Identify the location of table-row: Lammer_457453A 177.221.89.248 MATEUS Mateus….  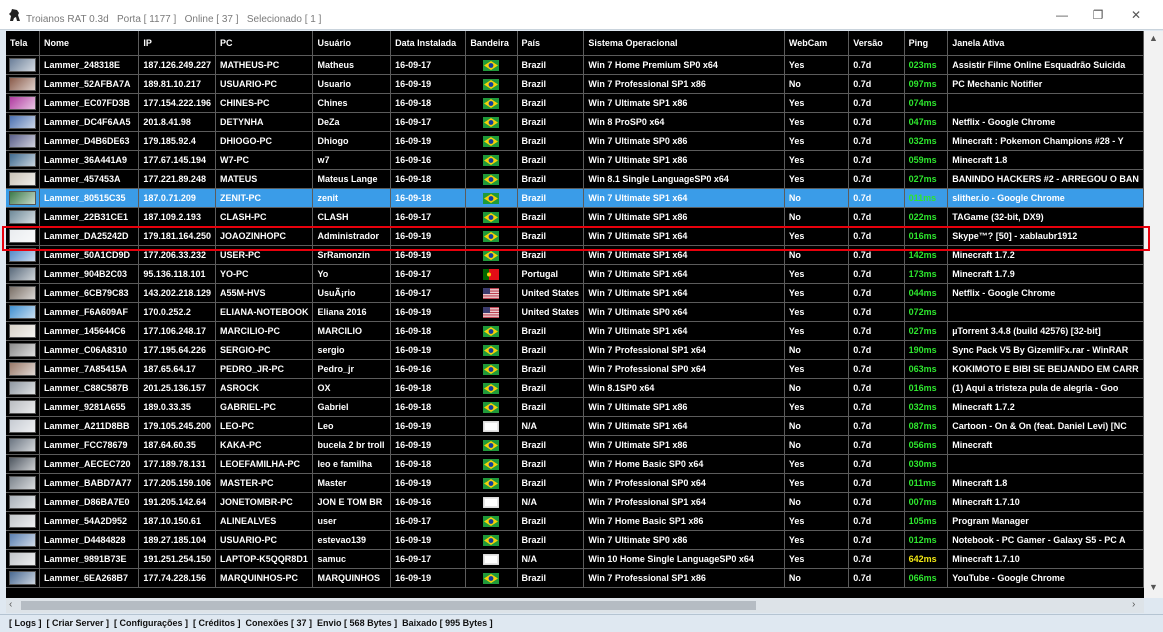
(575, 179).